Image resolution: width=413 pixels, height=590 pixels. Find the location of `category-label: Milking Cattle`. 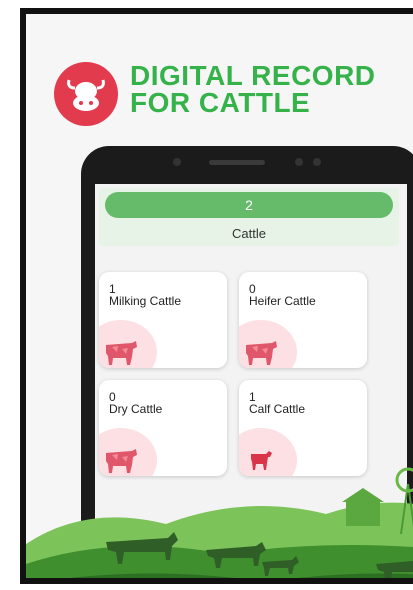

category-label: Milking Cattle is located at coordinates (145, 301).